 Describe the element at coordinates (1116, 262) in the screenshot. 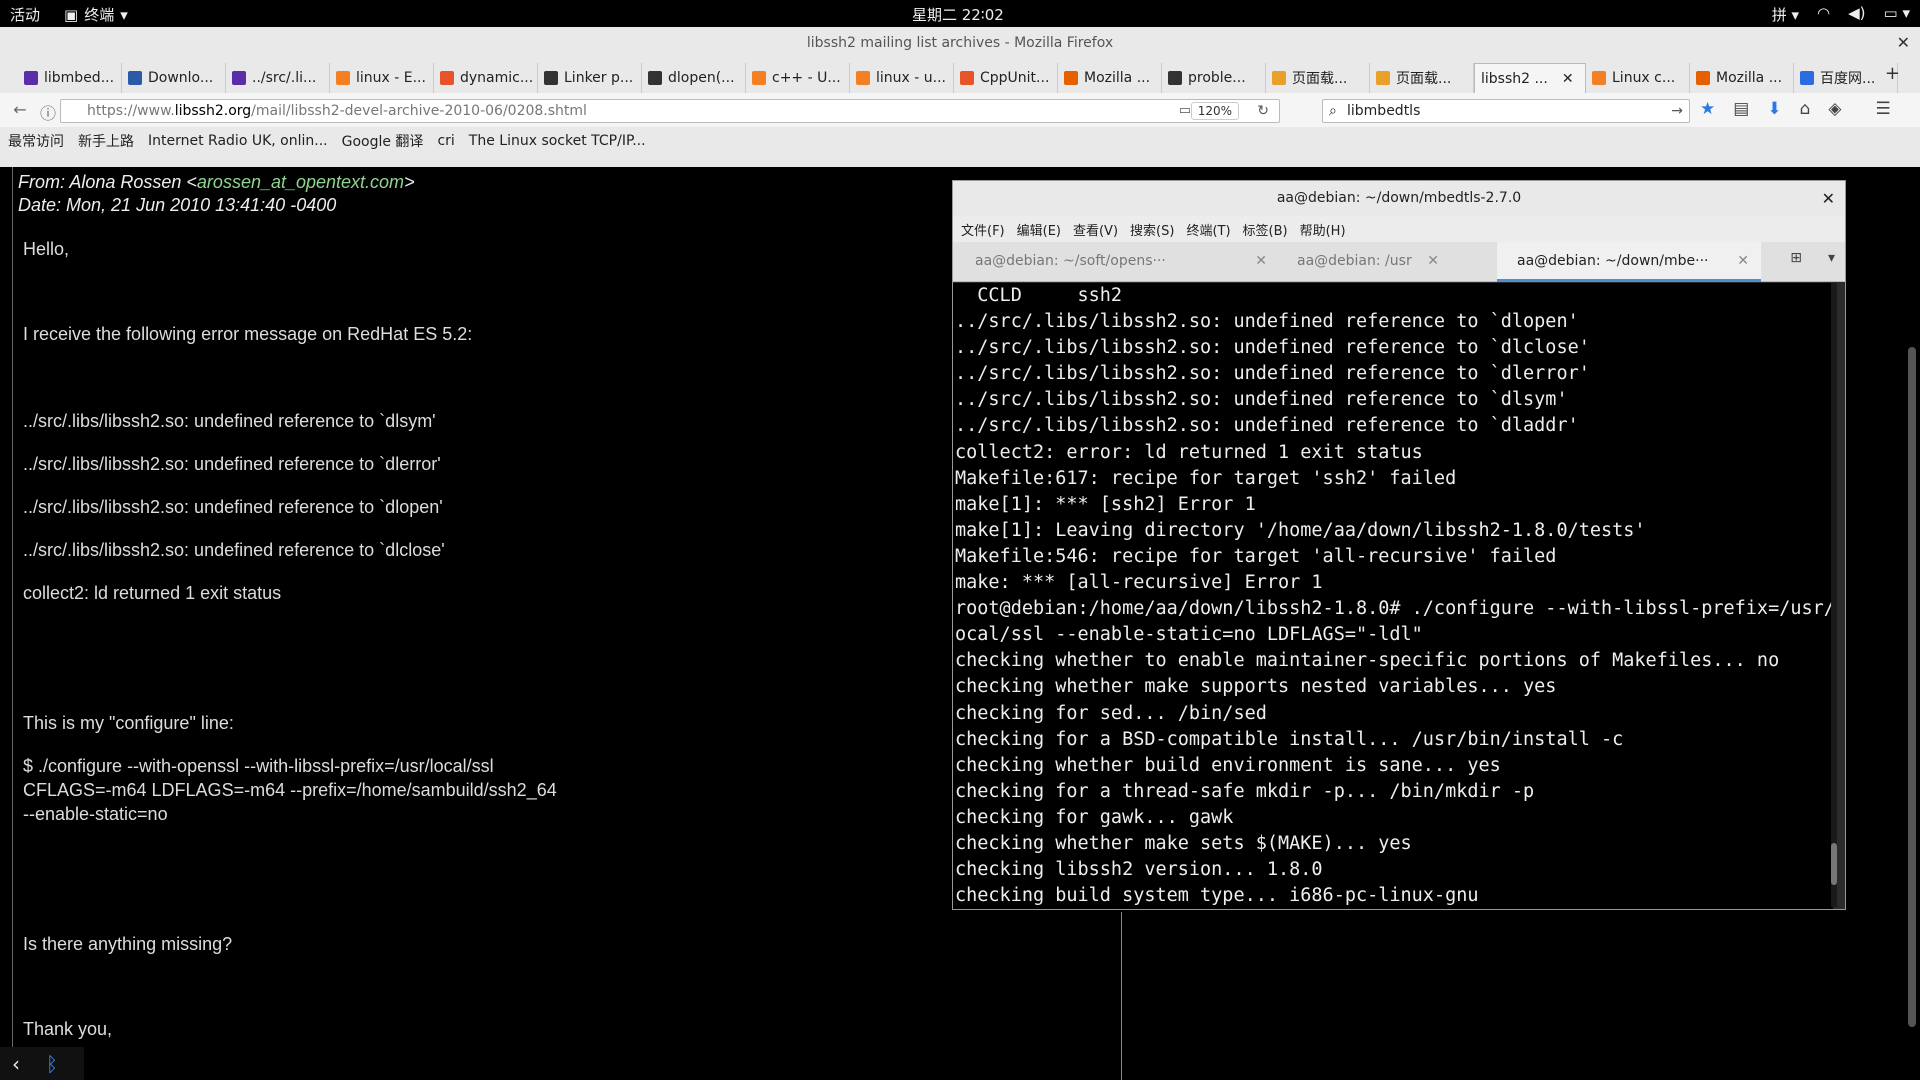

I see `terminal-tab-1: aa@debian: ~/soft/opens··· ✕` at that location.